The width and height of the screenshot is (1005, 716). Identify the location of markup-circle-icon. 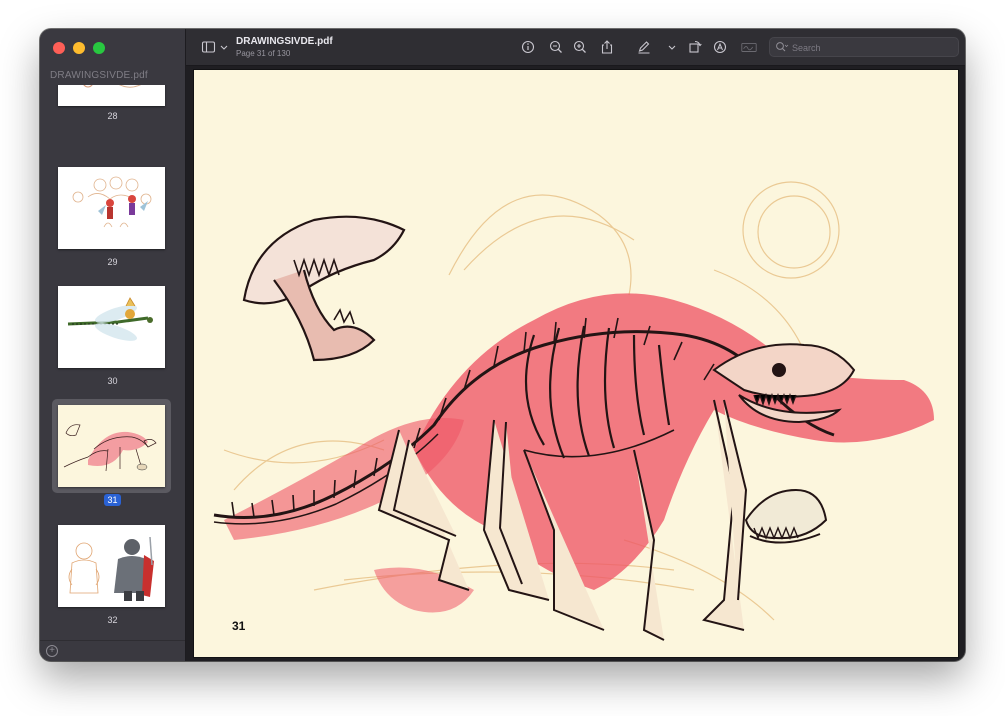
(720, 47).